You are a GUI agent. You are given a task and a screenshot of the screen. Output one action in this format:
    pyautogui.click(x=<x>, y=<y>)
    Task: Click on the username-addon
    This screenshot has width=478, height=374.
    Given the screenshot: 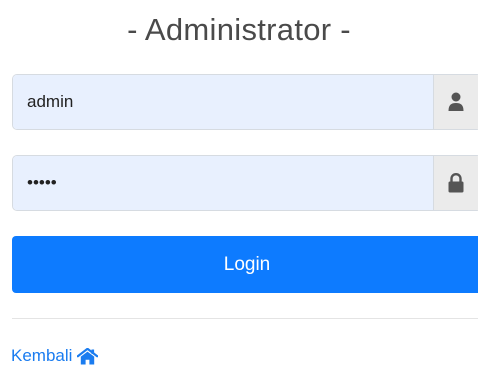 What is the action you would take?
    pyautogui.click(x=455, y=102)
    